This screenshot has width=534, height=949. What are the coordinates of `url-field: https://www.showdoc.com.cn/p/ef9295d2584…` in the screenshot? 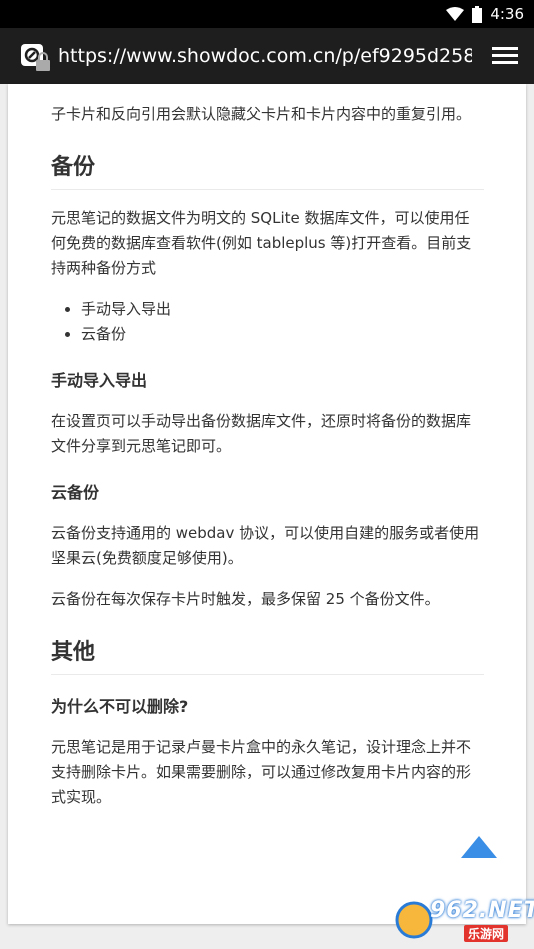 It's located at (265, 56).